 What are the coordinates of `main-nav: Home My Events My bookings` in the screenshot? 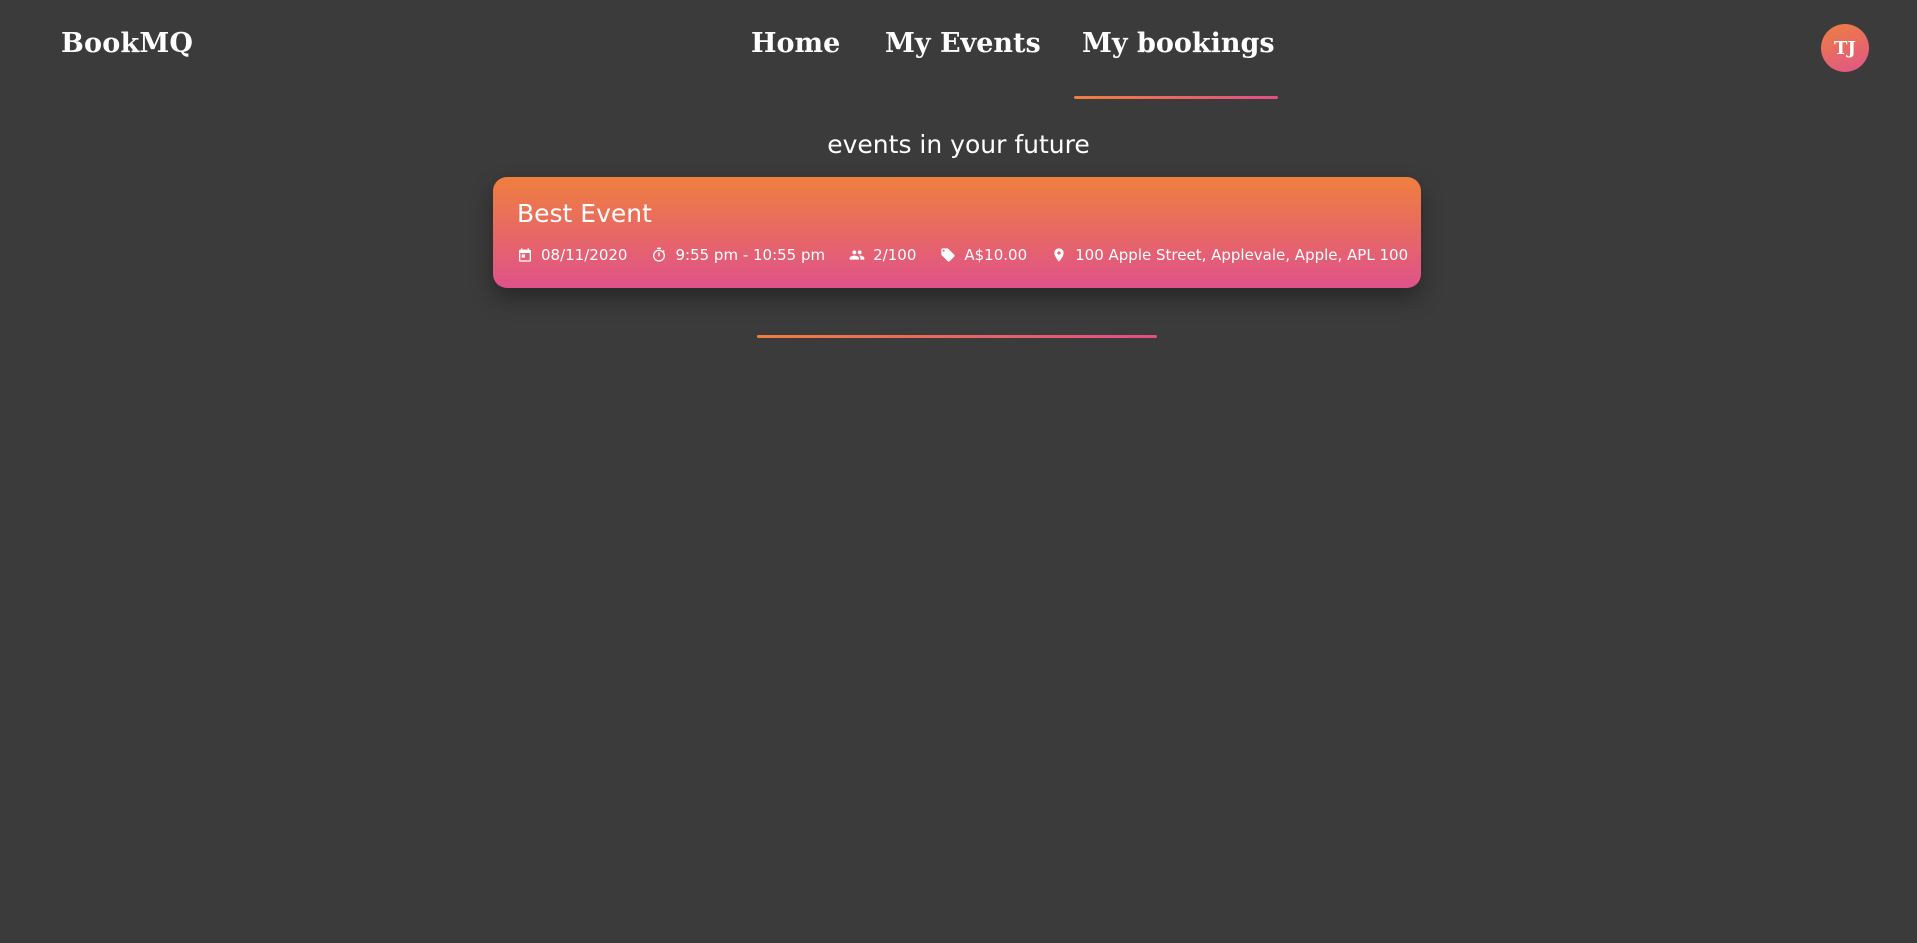 It's located at (958, 63).